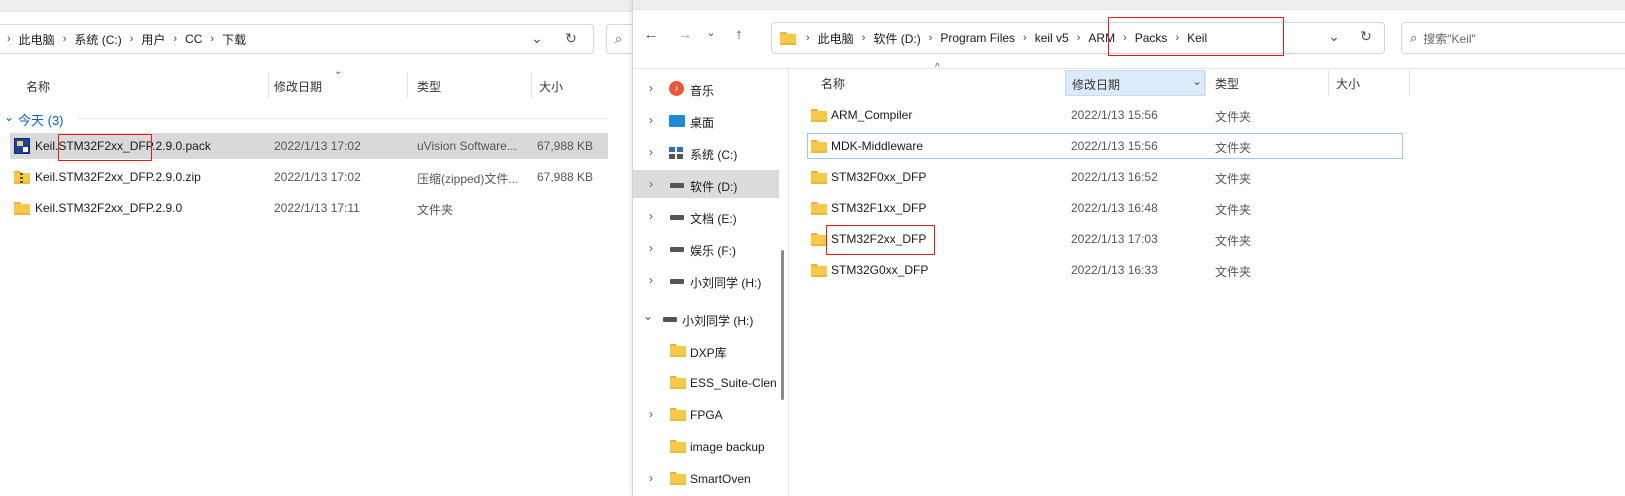 Image resolution: width=1625 pixels, height=496 pixels. I want to click on nav-item-label: SmartOven, so click(720, 479).